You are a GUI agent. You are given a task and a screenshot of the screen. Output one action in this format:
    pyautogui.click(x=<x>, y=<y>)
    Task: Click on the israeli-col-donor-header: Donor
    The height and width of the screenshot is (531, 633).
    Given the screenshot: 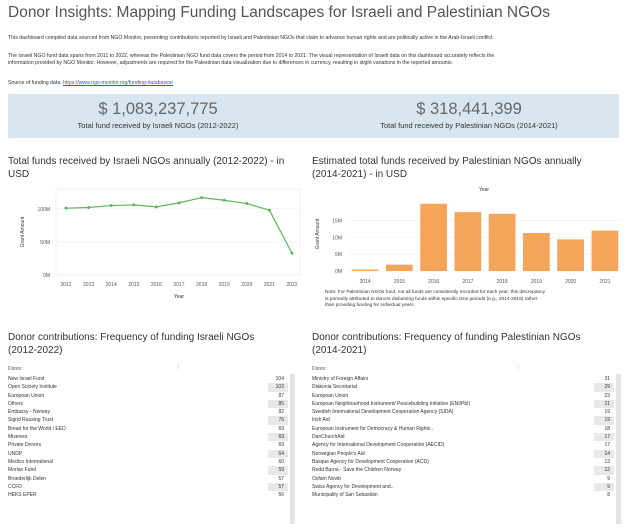 What is the action you would take?
    pyautogui.click(x=15, y=369)
    